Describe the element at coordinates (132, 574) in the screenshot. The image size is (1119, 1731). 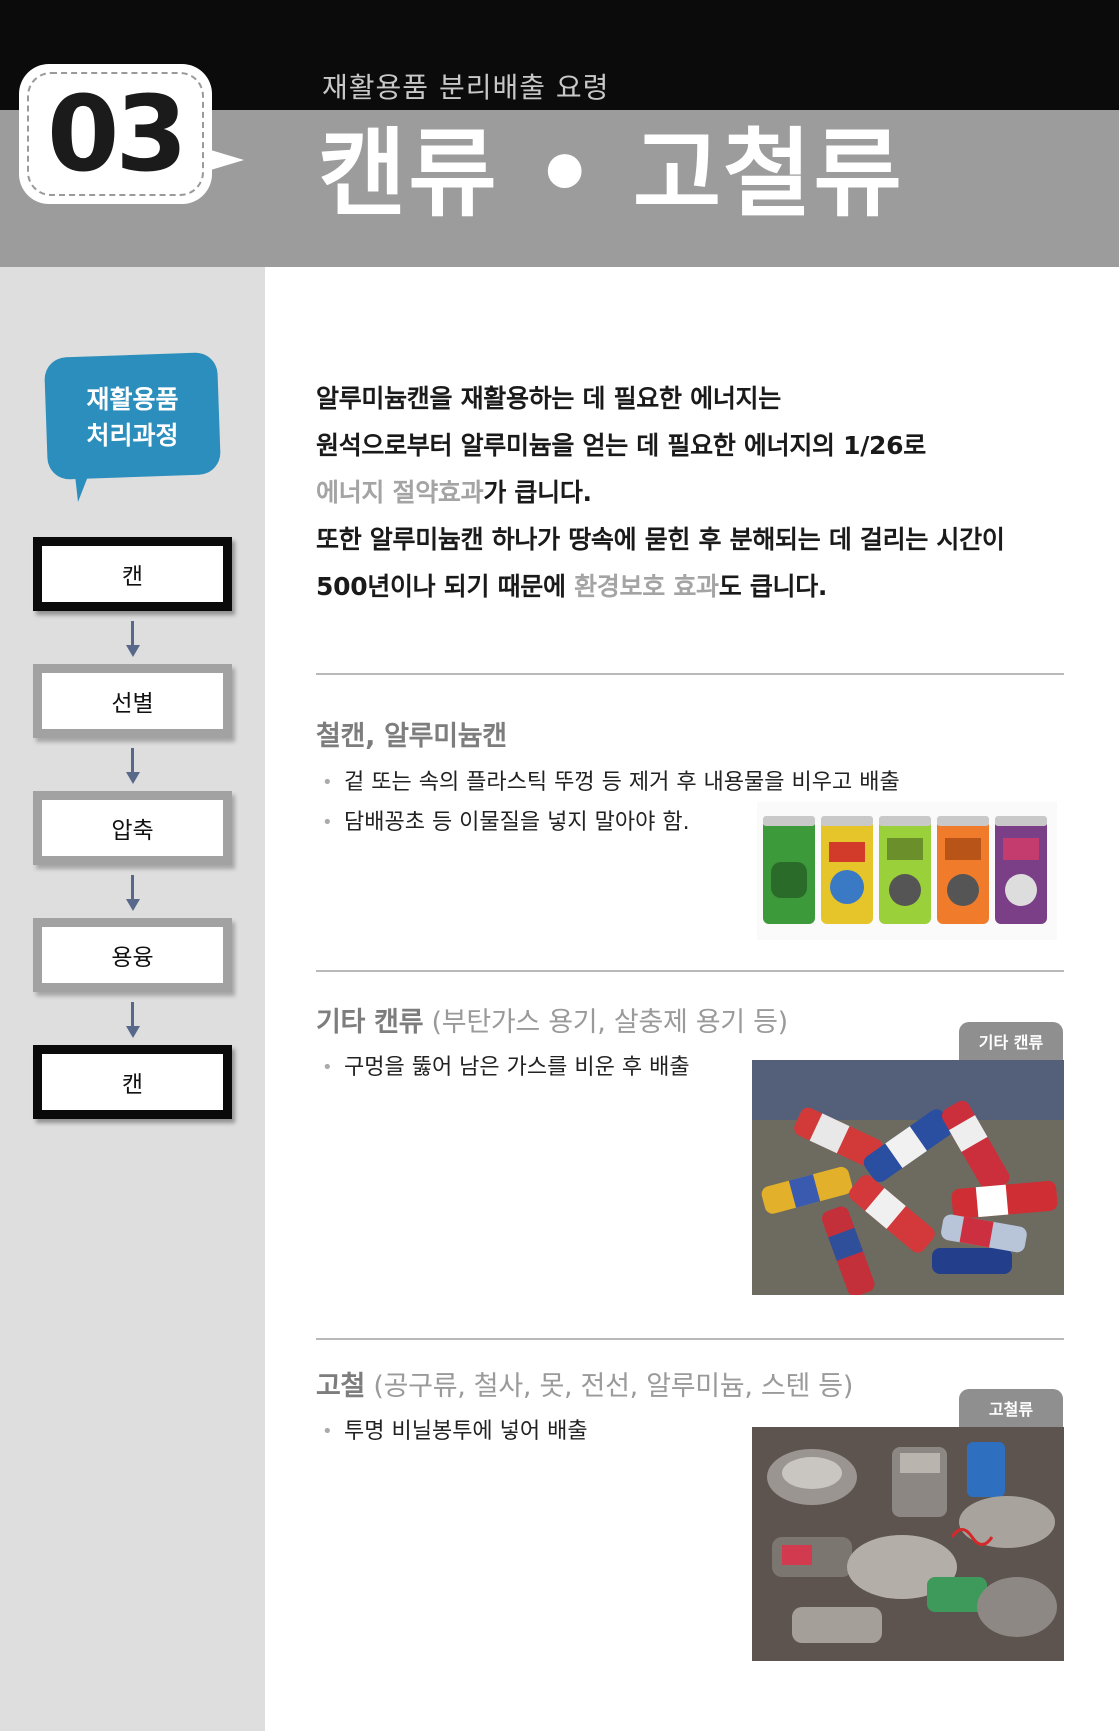
I see `process-step-can-start: 캔` at that location.